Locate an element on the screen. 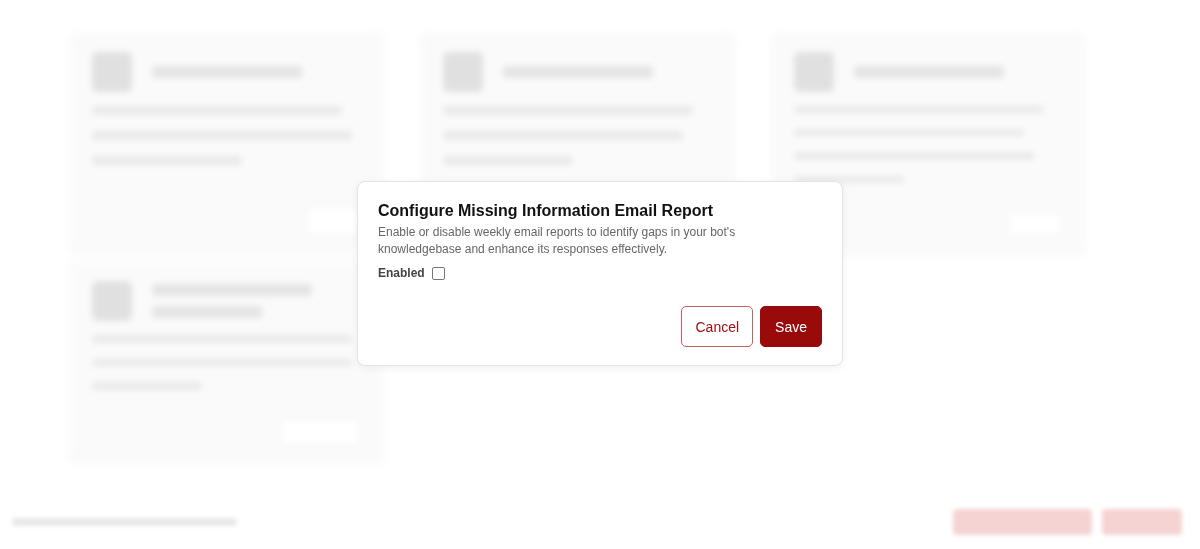  save-button: Save is located at coordinates (791, 326).